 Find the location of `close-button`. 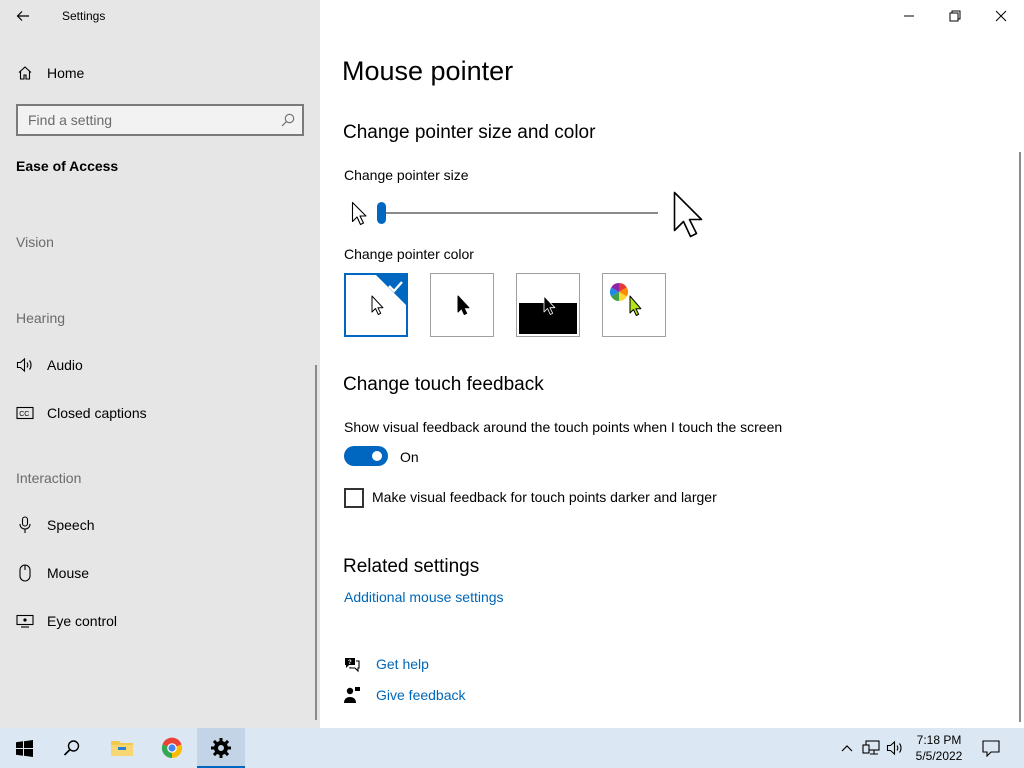

close-button is located at coordinates (1001, 16).